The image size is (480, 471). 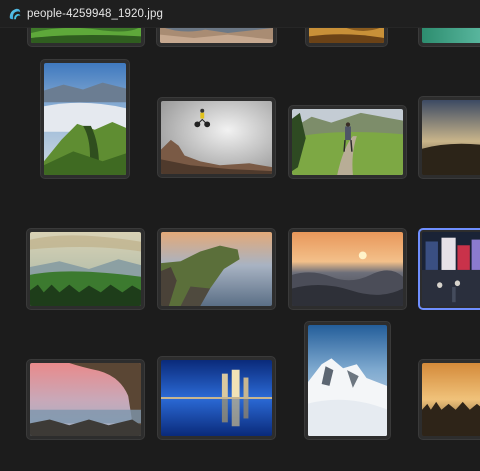 I want to click on sunset-hills-image, so click(x=451, y=137).